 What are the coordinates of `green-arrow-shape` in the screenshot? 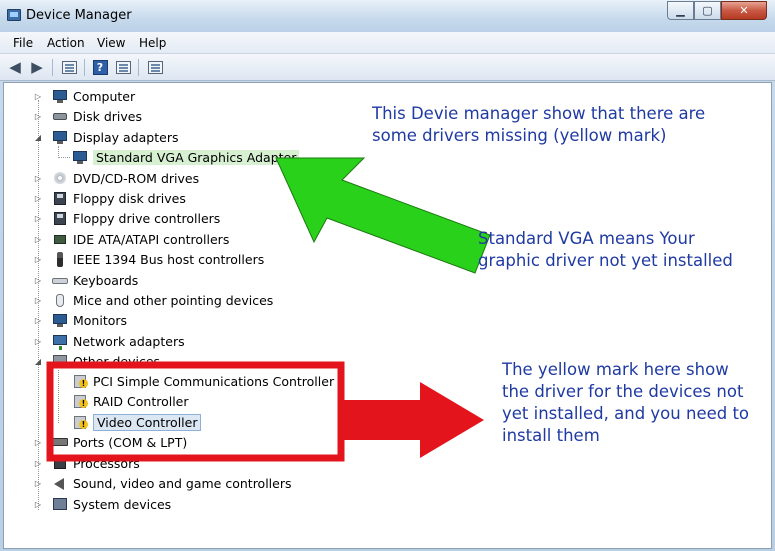 It's located at (383, 215).